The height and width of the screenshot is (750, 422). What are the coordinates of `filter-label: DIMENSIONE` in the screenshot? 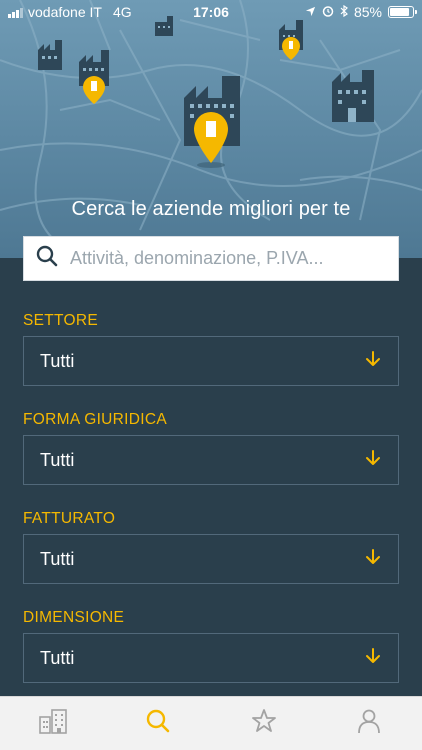 It's located at (74, 617).